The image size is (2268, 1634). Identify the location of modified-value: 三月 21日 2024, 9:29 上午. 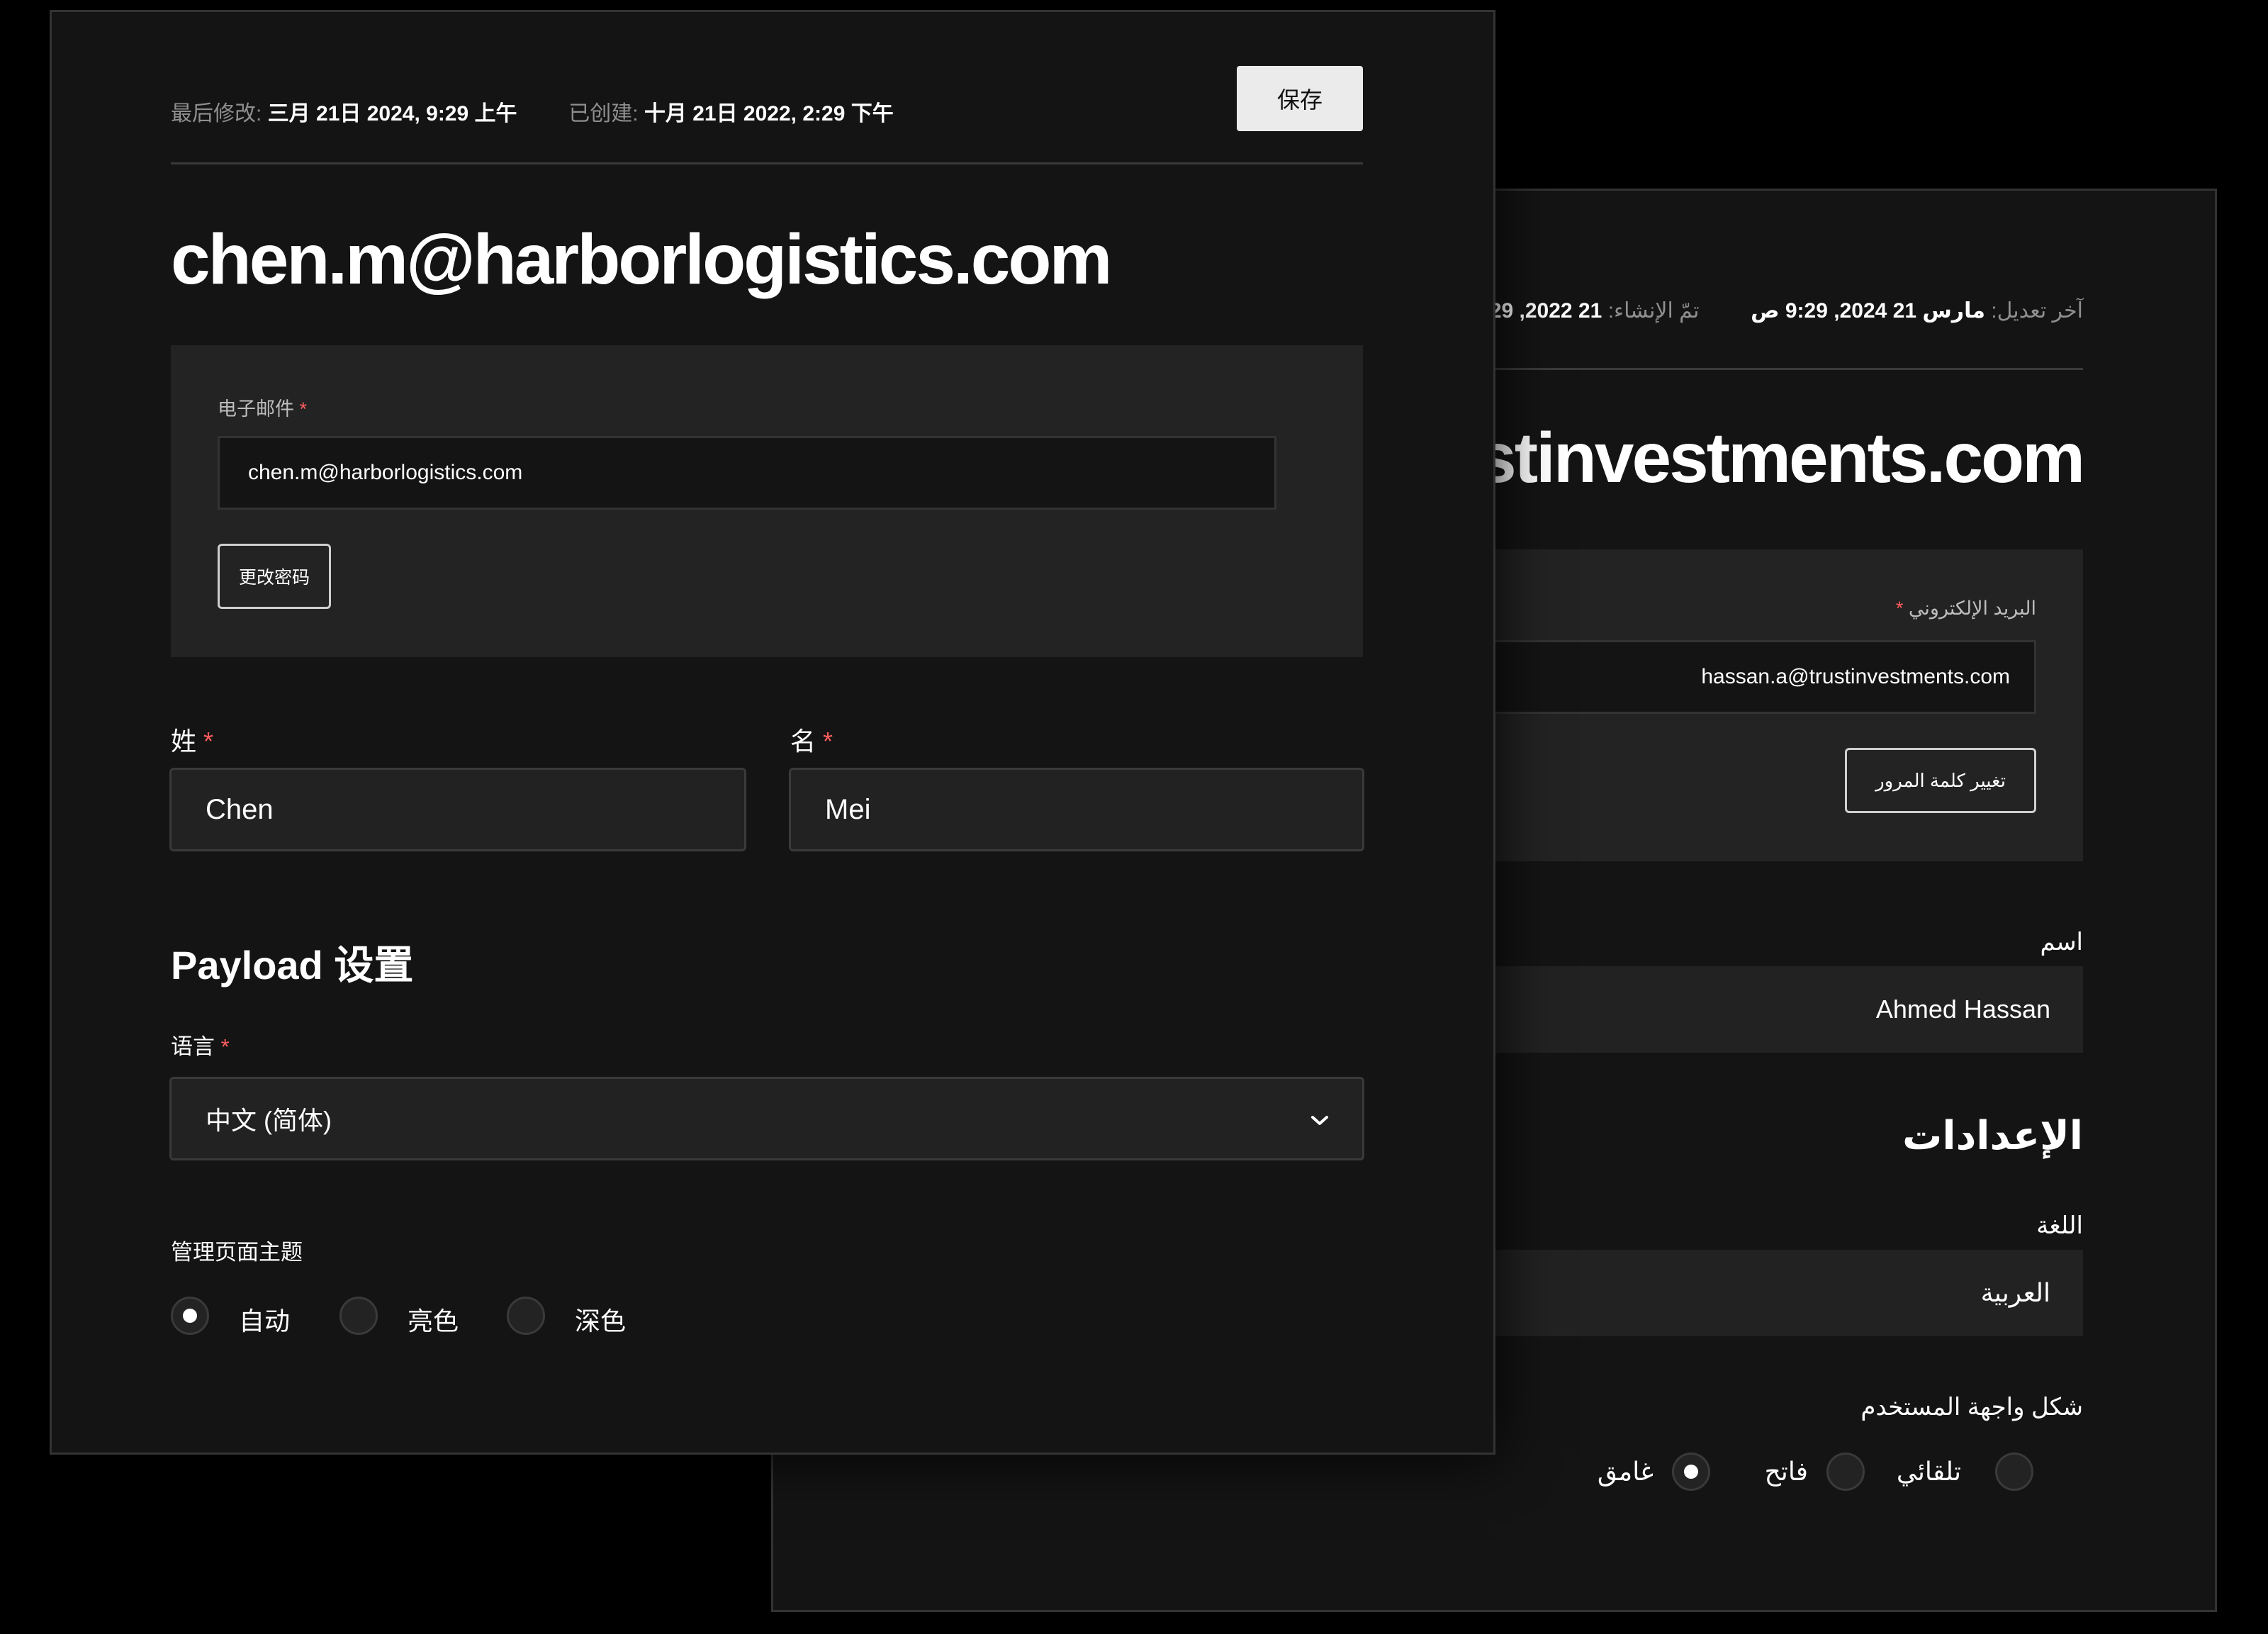
(392, 113).